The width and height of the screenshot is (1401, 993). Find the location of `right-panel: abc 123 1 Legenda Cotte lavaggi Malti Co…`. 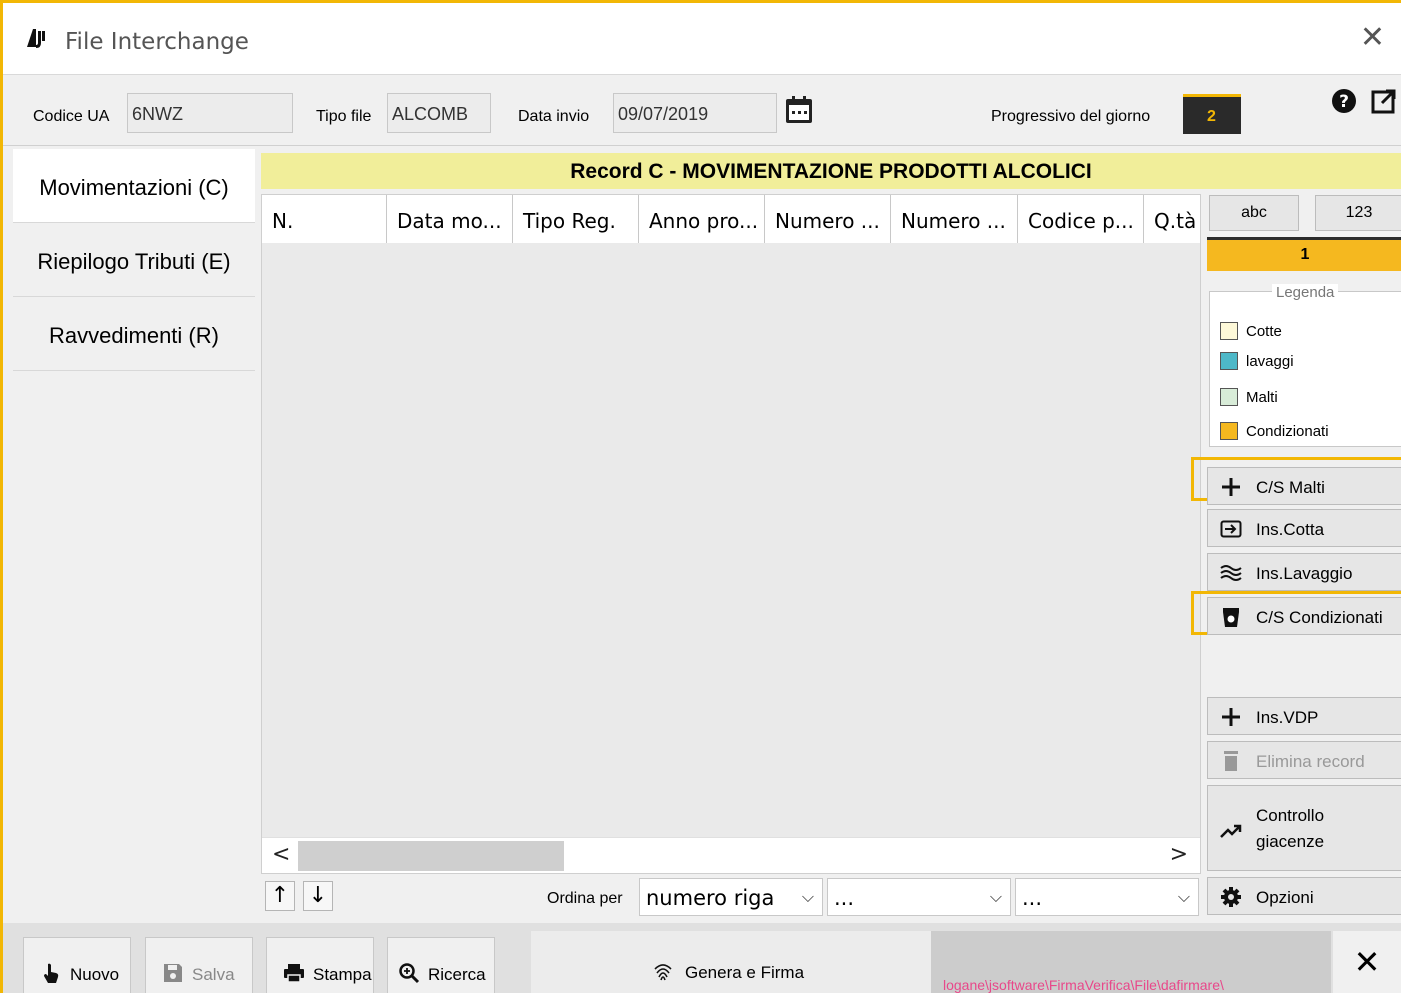

right-panel: abc 123 1 Legenda Cotte lavaggi Malti Co… is located at coordinates (1296, 536).